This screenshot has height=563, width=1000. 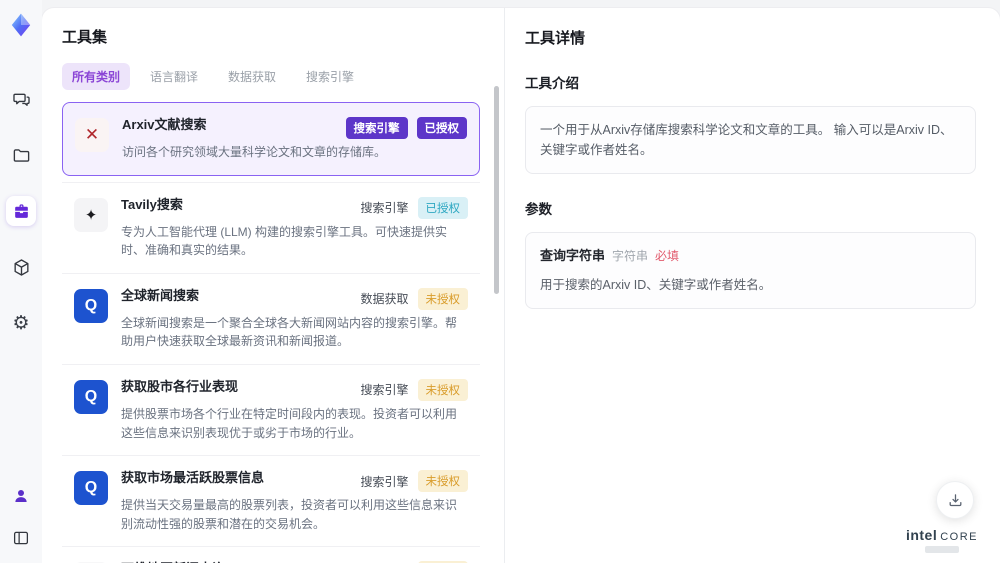 What do you see at coordinates (330, 76) in the screenshot?
I see `tab-search-engine: 搜索引擎` at bounding box center [330, 76].